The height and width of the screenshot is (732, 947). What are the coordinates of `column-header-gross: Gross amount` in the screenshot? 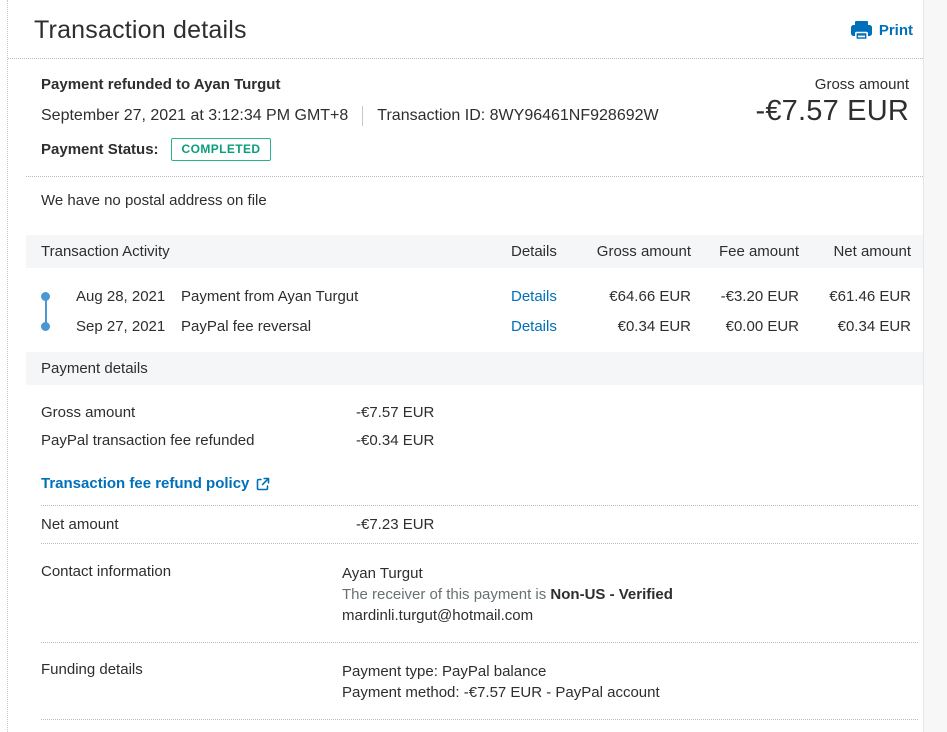 It's located at (643, 251).